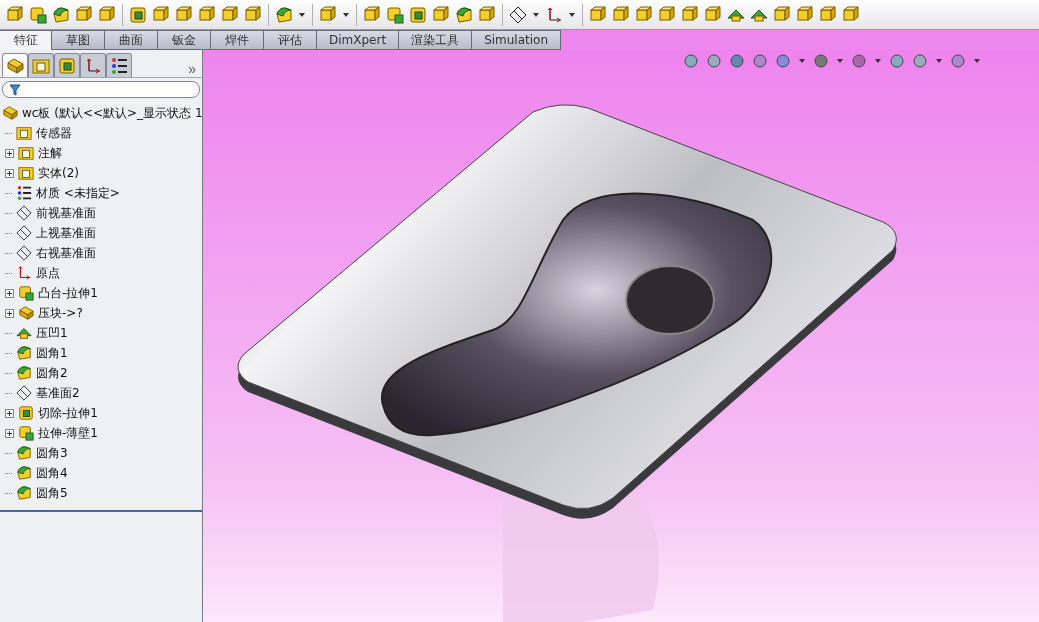  I want to click on feature-tree-icon, so click(15, 65).